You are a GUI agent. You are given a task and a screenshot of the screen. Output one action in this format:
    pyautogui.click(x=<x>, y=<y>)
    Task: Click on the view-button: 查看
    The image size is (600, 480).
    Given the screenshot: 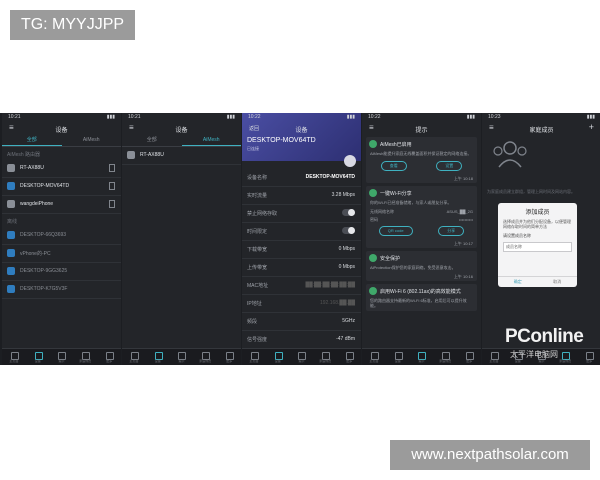 What is the action you would take?
    pyautogui.click(x=393, y=166)
    